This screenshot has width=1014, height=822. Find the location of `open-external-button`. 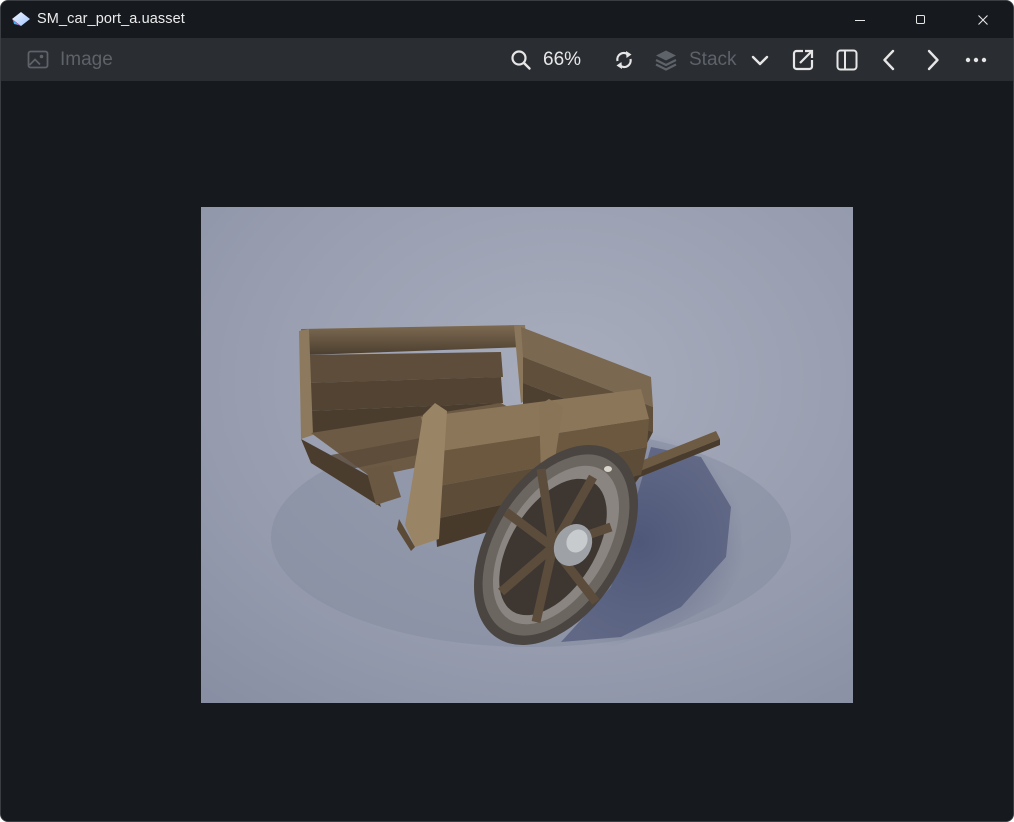

open-external-button is located at coordinates (803, 59).